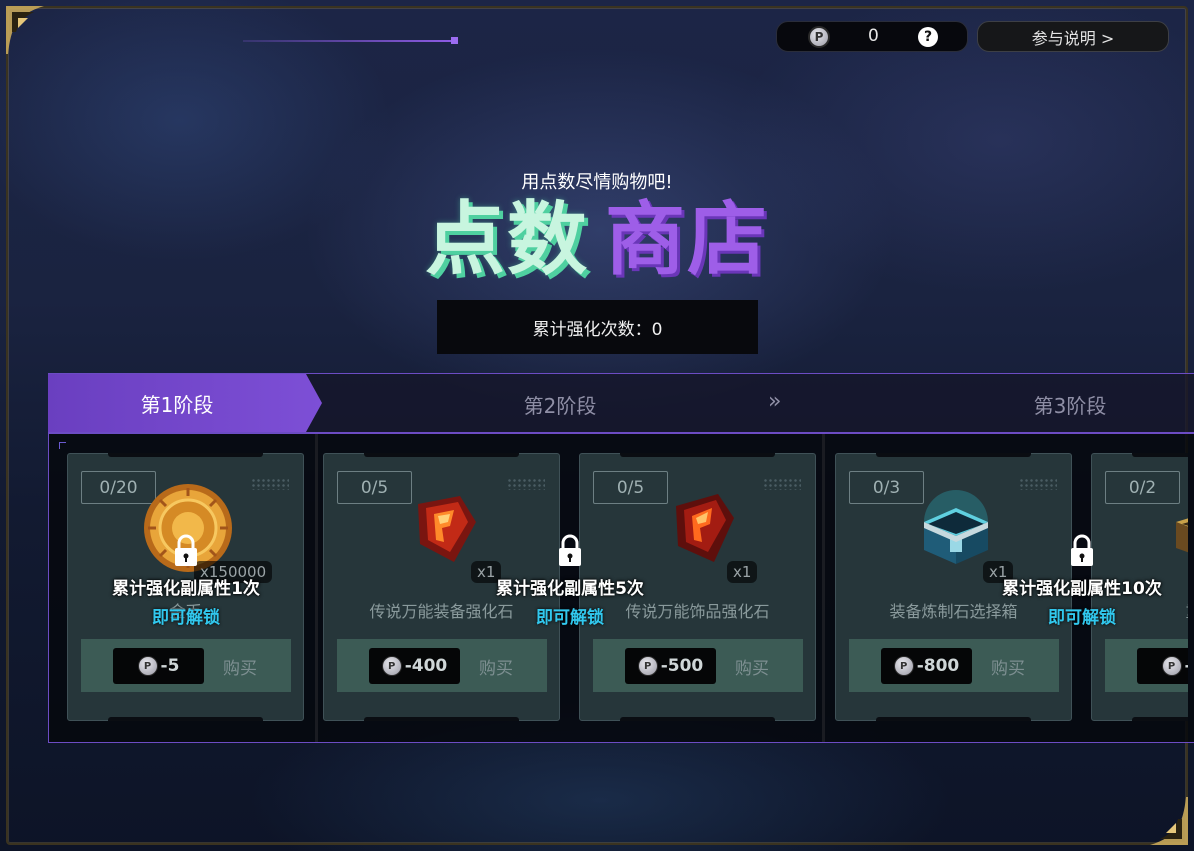  I want to click on item-price: P-9, so click(1162, 666).